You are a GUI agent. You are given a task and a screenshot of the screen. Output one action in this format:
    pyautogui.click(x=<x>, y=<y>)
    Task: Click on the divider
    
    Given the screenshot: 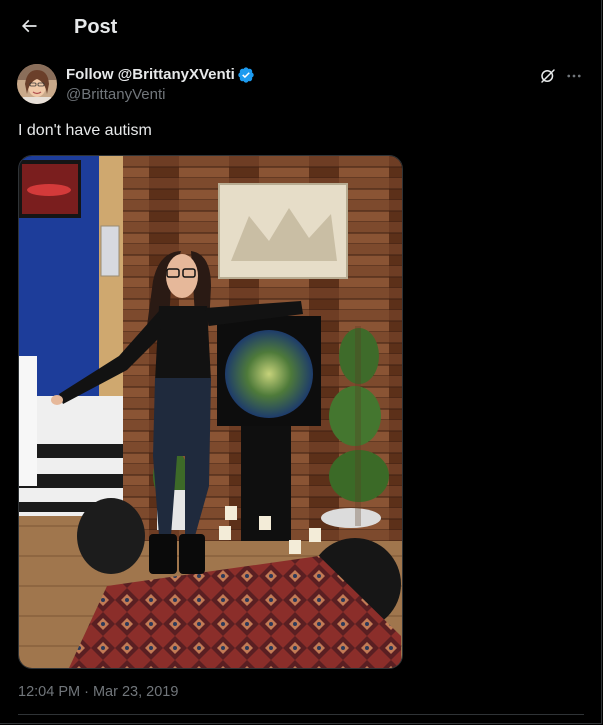 What is the action you would take?
    pyautogui.click(x=301, y=714)
    